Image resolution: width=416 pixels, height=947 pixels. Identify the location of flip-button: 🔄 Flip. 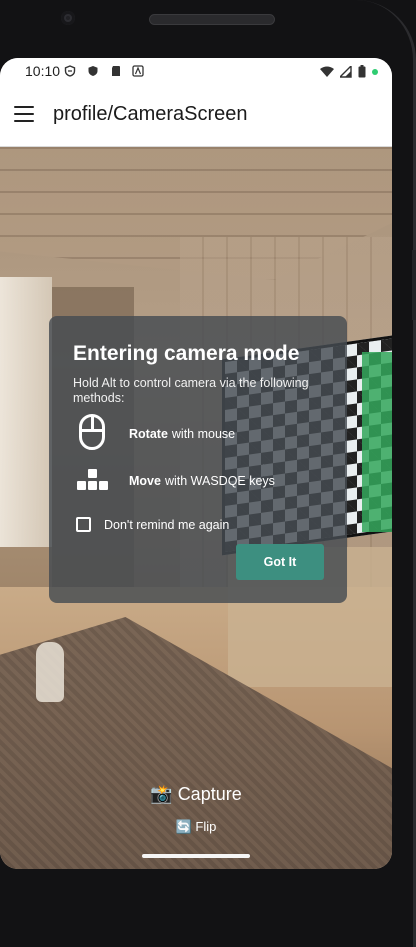
(196, 827).